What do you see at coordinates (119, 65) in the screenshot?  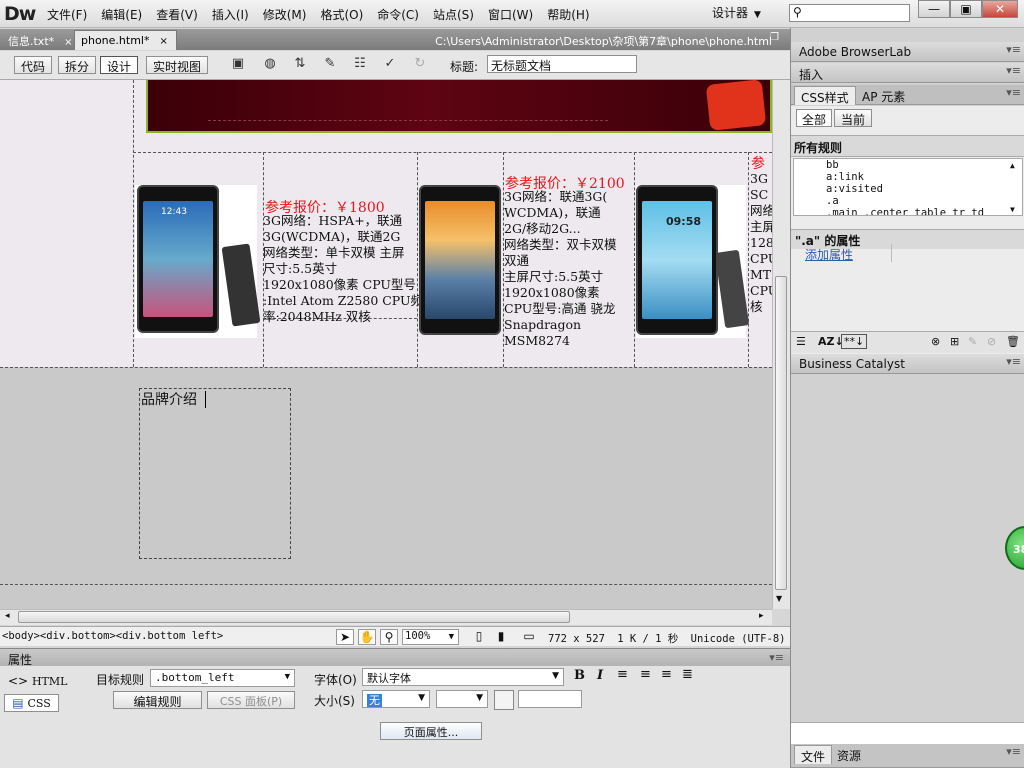 I see `design-view-button: 设计` at bounding box center [119, 65].